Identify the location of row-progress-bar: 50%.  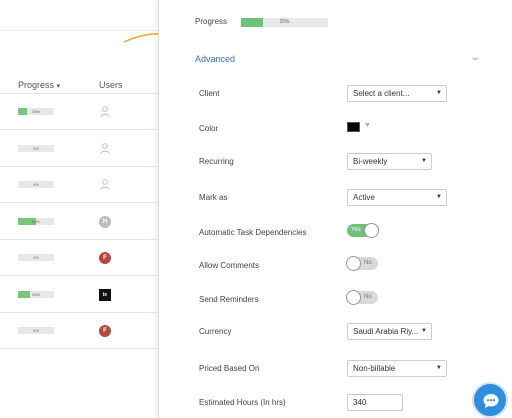
(36, 221).